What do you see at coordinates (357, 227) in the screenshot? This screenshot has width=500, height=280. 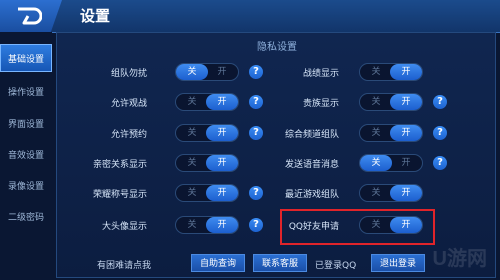 I see `highlight-box` at bounding box center [357, 227].